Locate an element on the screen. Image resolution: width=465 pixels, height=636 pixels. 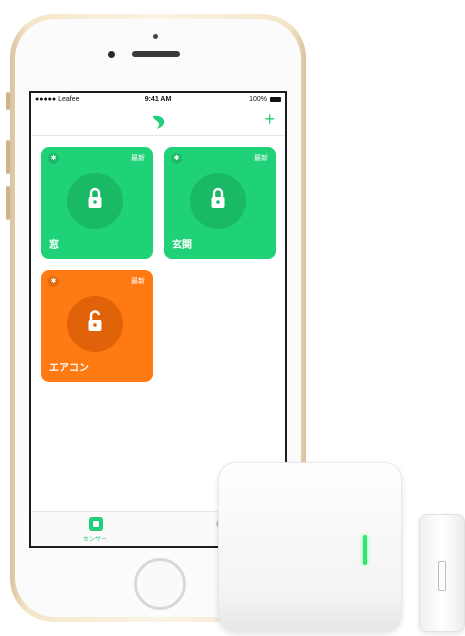
sensor-tile-window: ✱ 最新 窓 is located at coordinates (97, 203).